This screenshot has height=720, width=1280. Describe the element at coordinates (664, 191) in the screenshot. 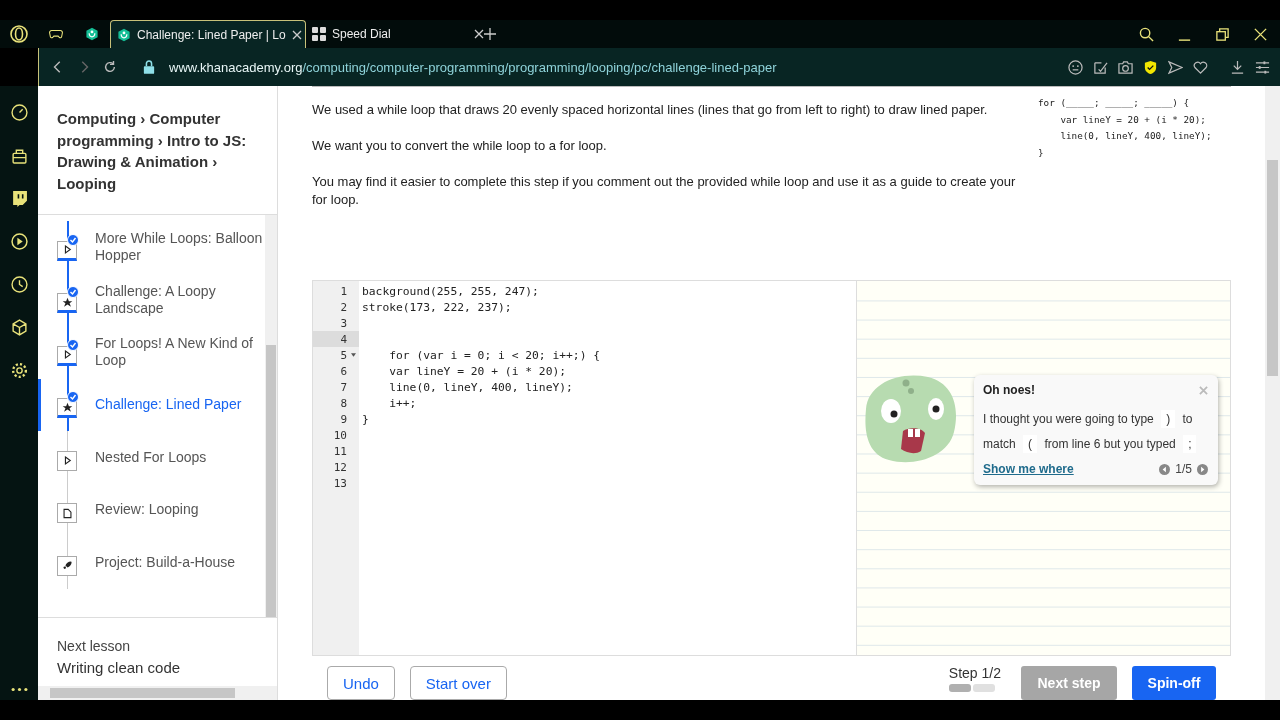

I see `instruction-text: You may find it easier to complete this step if you comment out the provided while loop and use it as a guide to create your for loop.` at that location.